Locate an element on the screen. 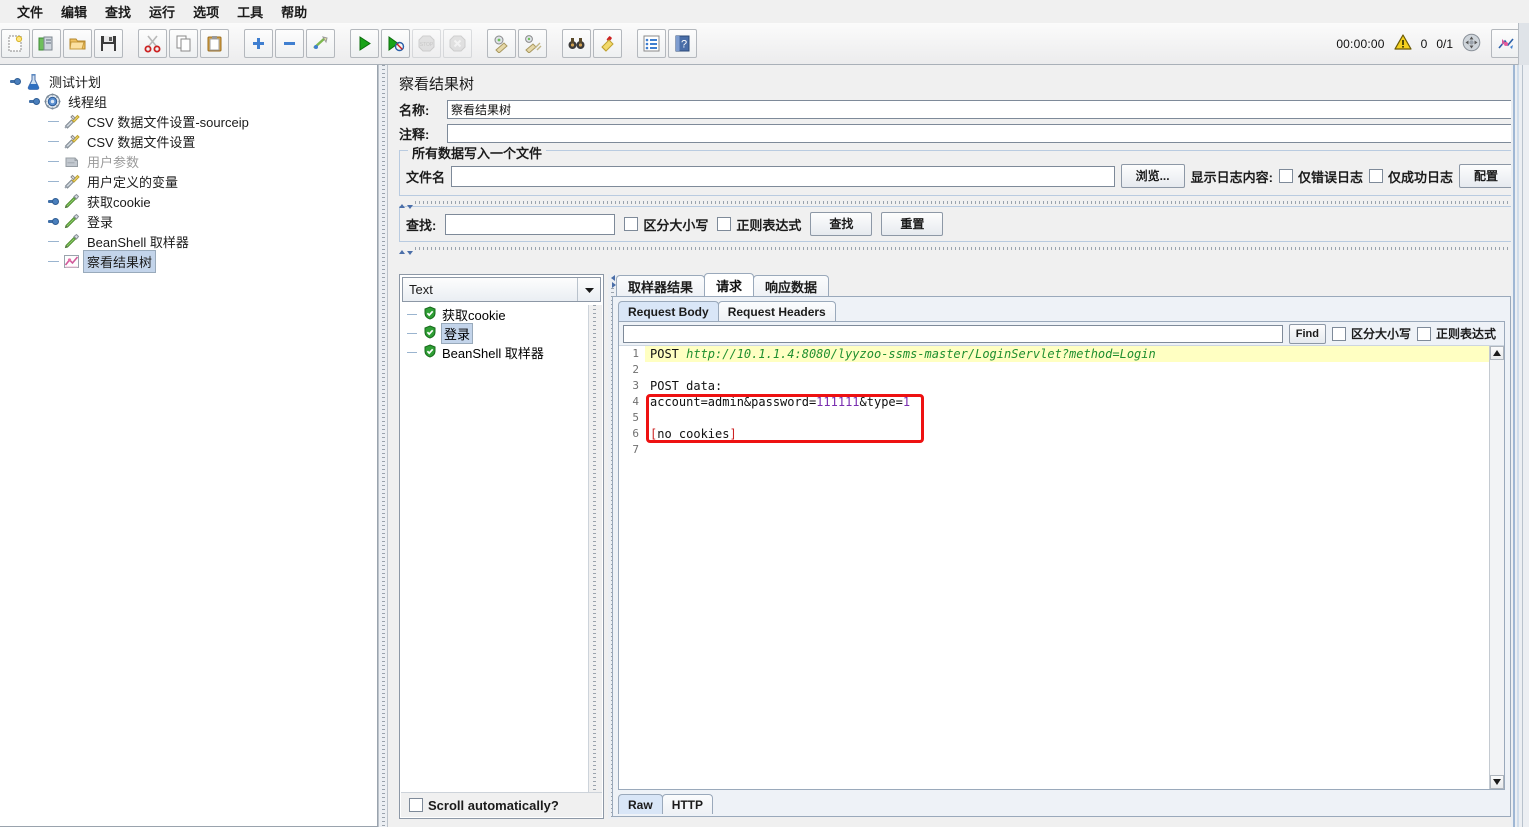  jmeter-logo-icon is located at coordinates (1505, 43).